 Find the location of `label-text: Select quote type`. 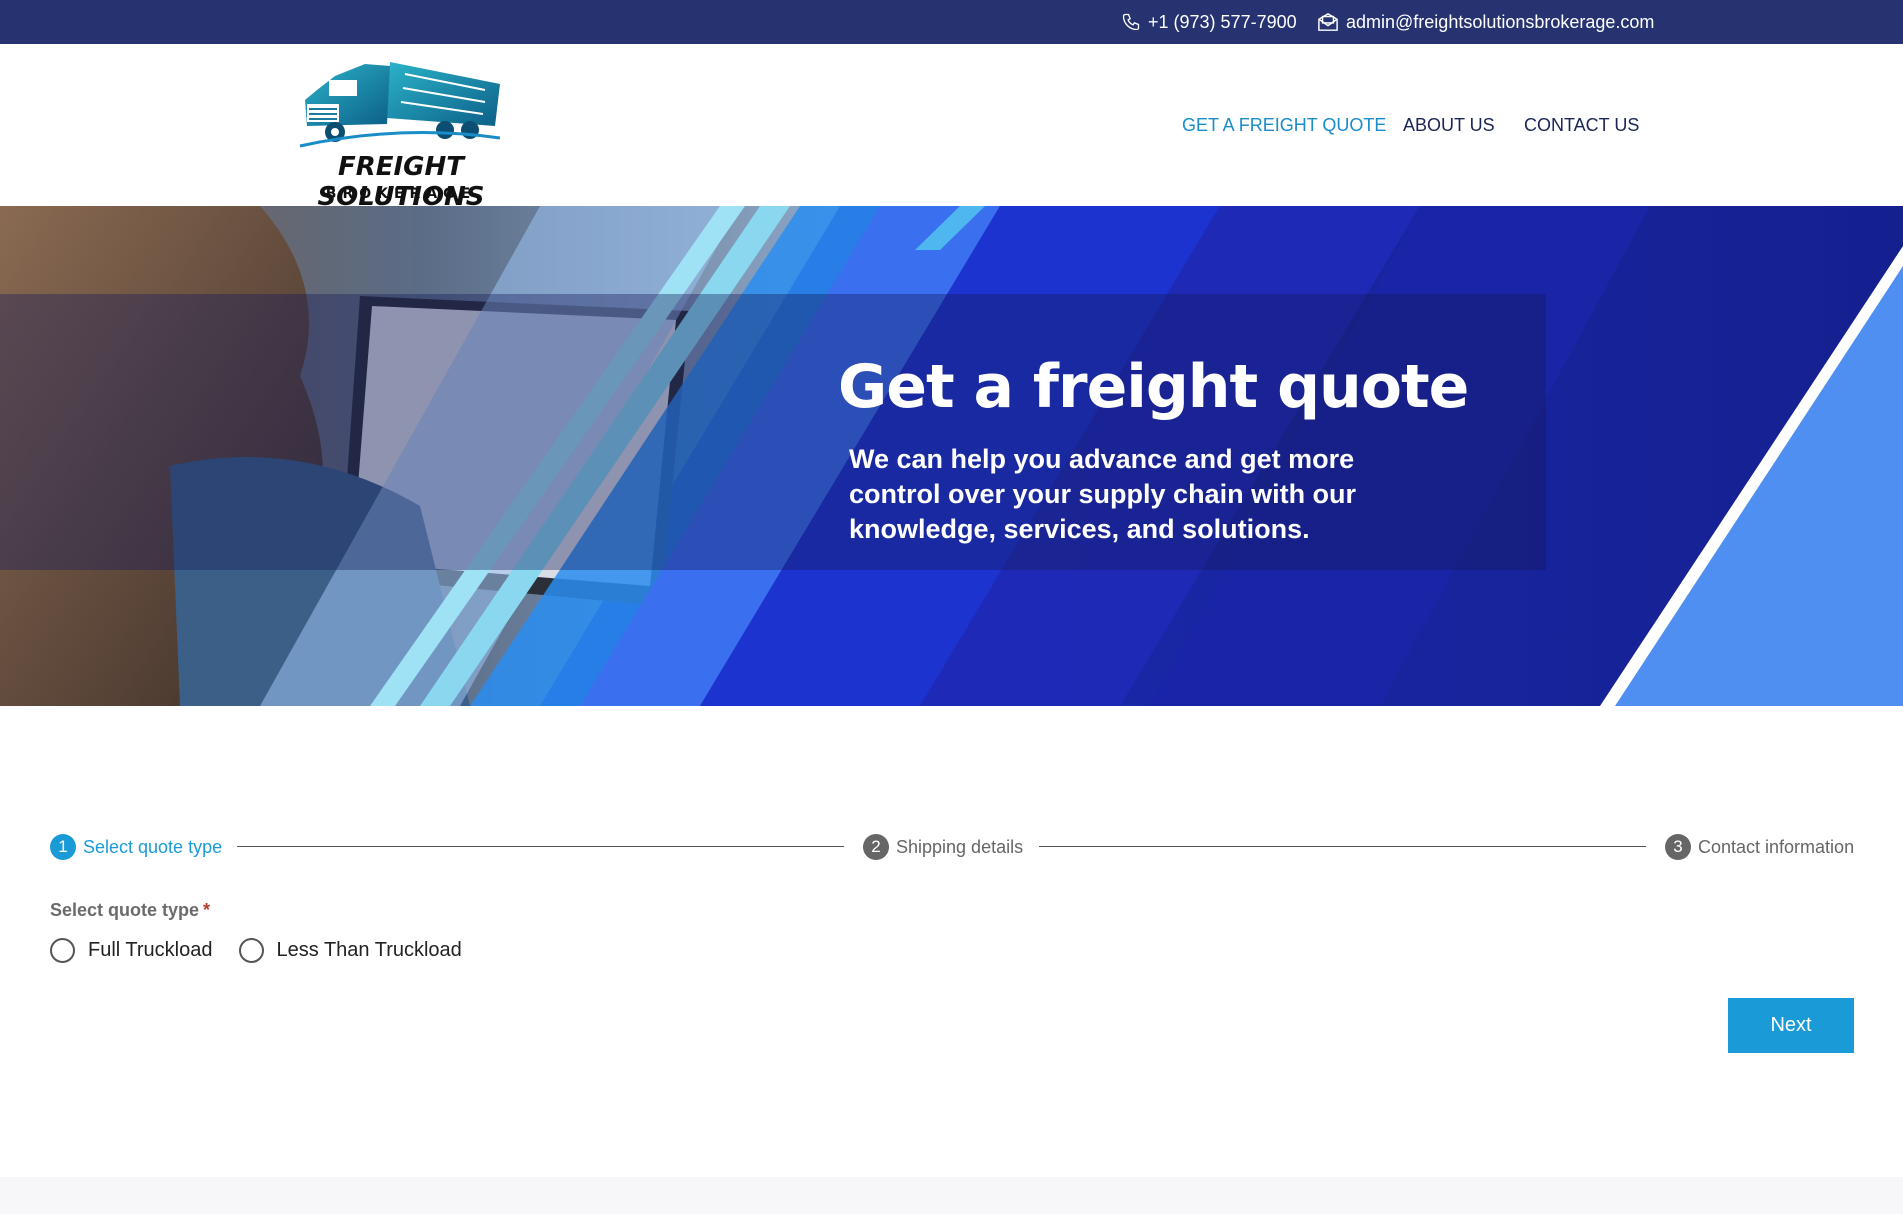

label-text: Select quote type is located at coordinates (125, 910).